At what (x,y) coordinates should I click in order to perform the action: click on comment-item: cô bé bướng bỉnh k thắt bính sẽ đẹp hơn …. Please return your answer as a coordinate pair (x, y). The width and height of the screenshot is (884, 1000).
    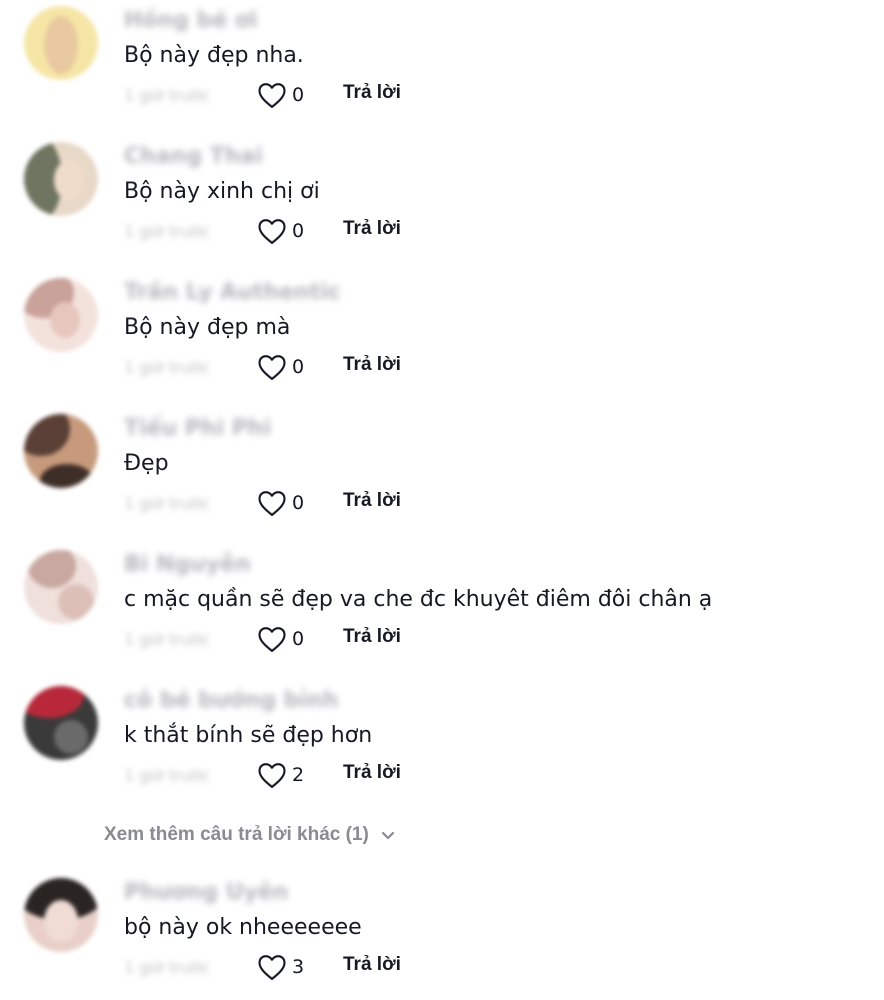
    Looking at the image, I should click on (442, 740).